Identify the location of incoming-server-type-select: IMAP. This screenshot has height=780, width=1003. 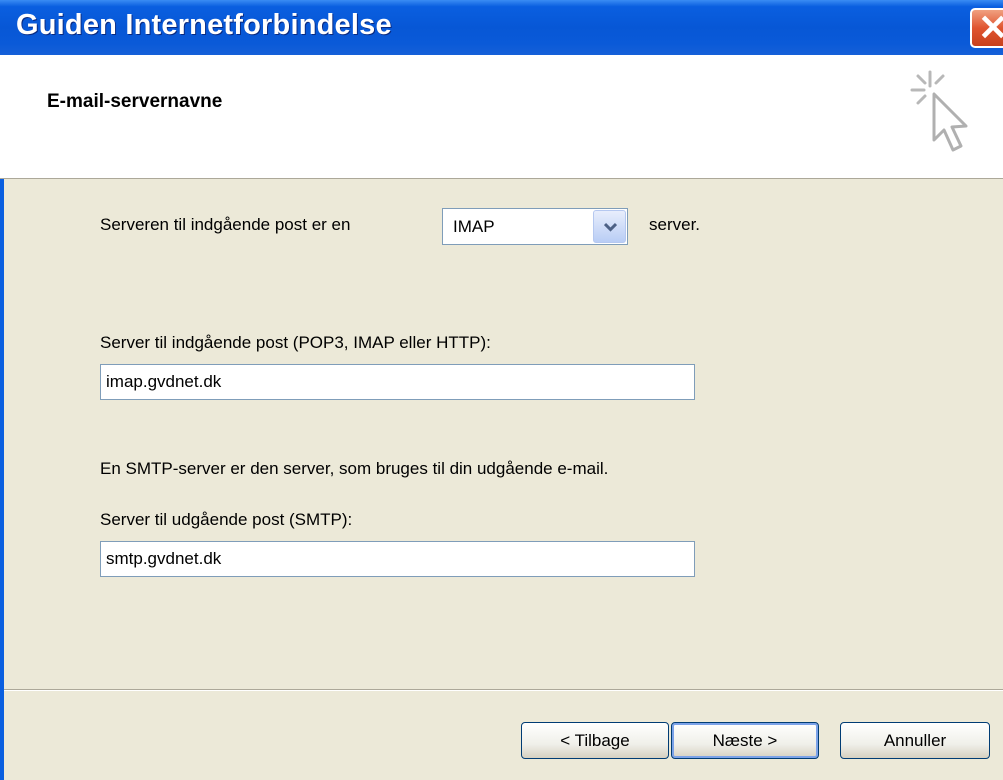
(535, 226).